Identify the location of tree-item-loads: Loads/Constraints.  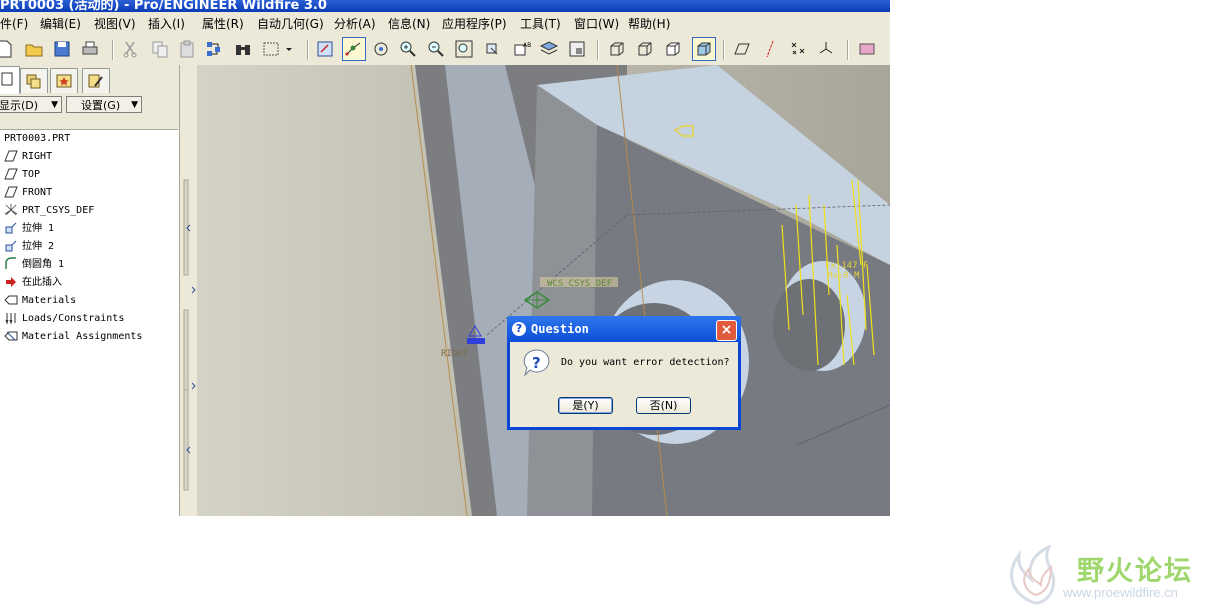
(64, 319).